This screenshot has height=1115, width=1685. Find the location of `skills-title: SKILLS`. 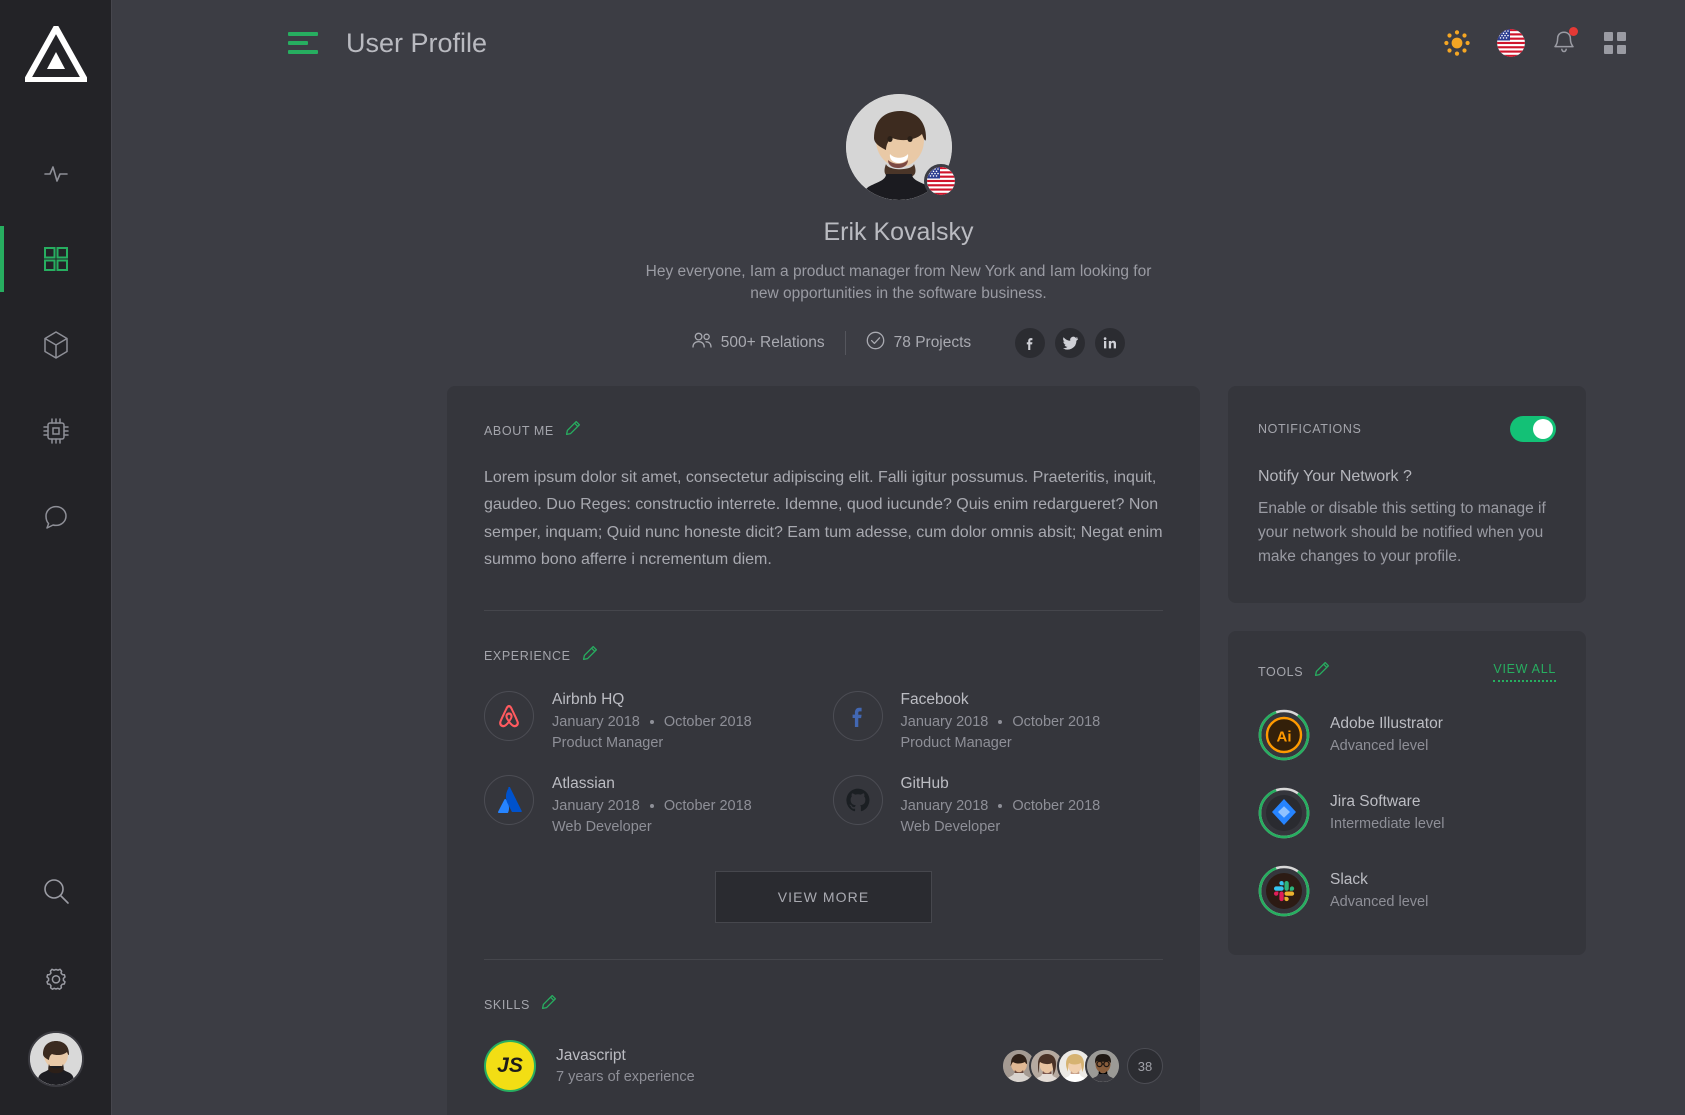

skills-title: SKILLS is located at coordinates (507, 1005).